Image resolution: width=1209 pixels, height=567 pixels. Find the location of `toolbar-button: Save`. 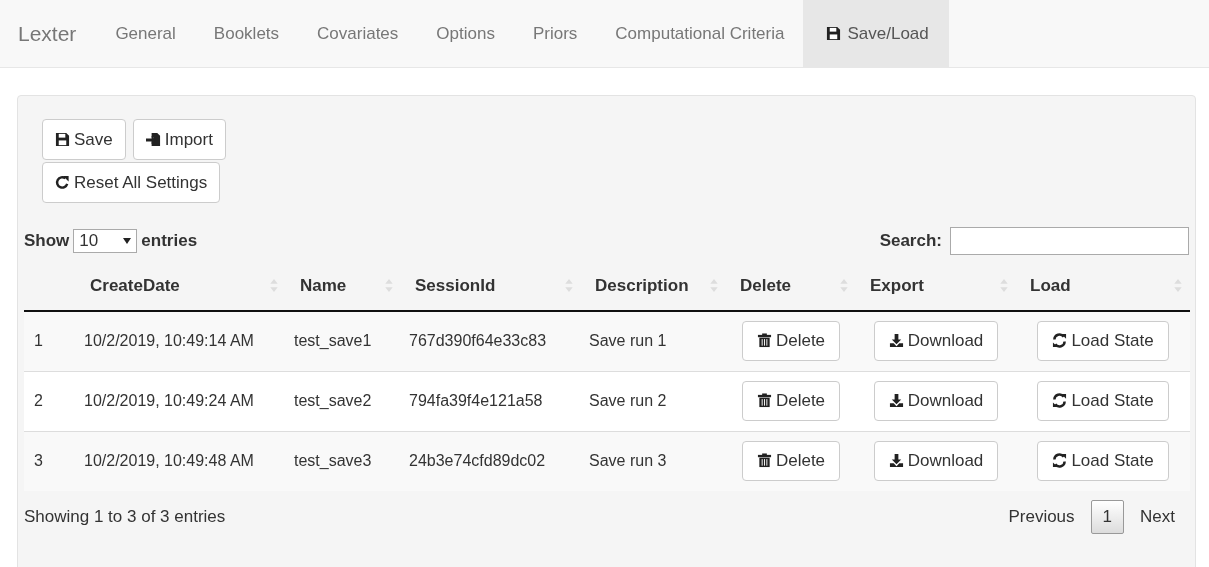

toolbar-button: Save is located at coordinates (84, 139).